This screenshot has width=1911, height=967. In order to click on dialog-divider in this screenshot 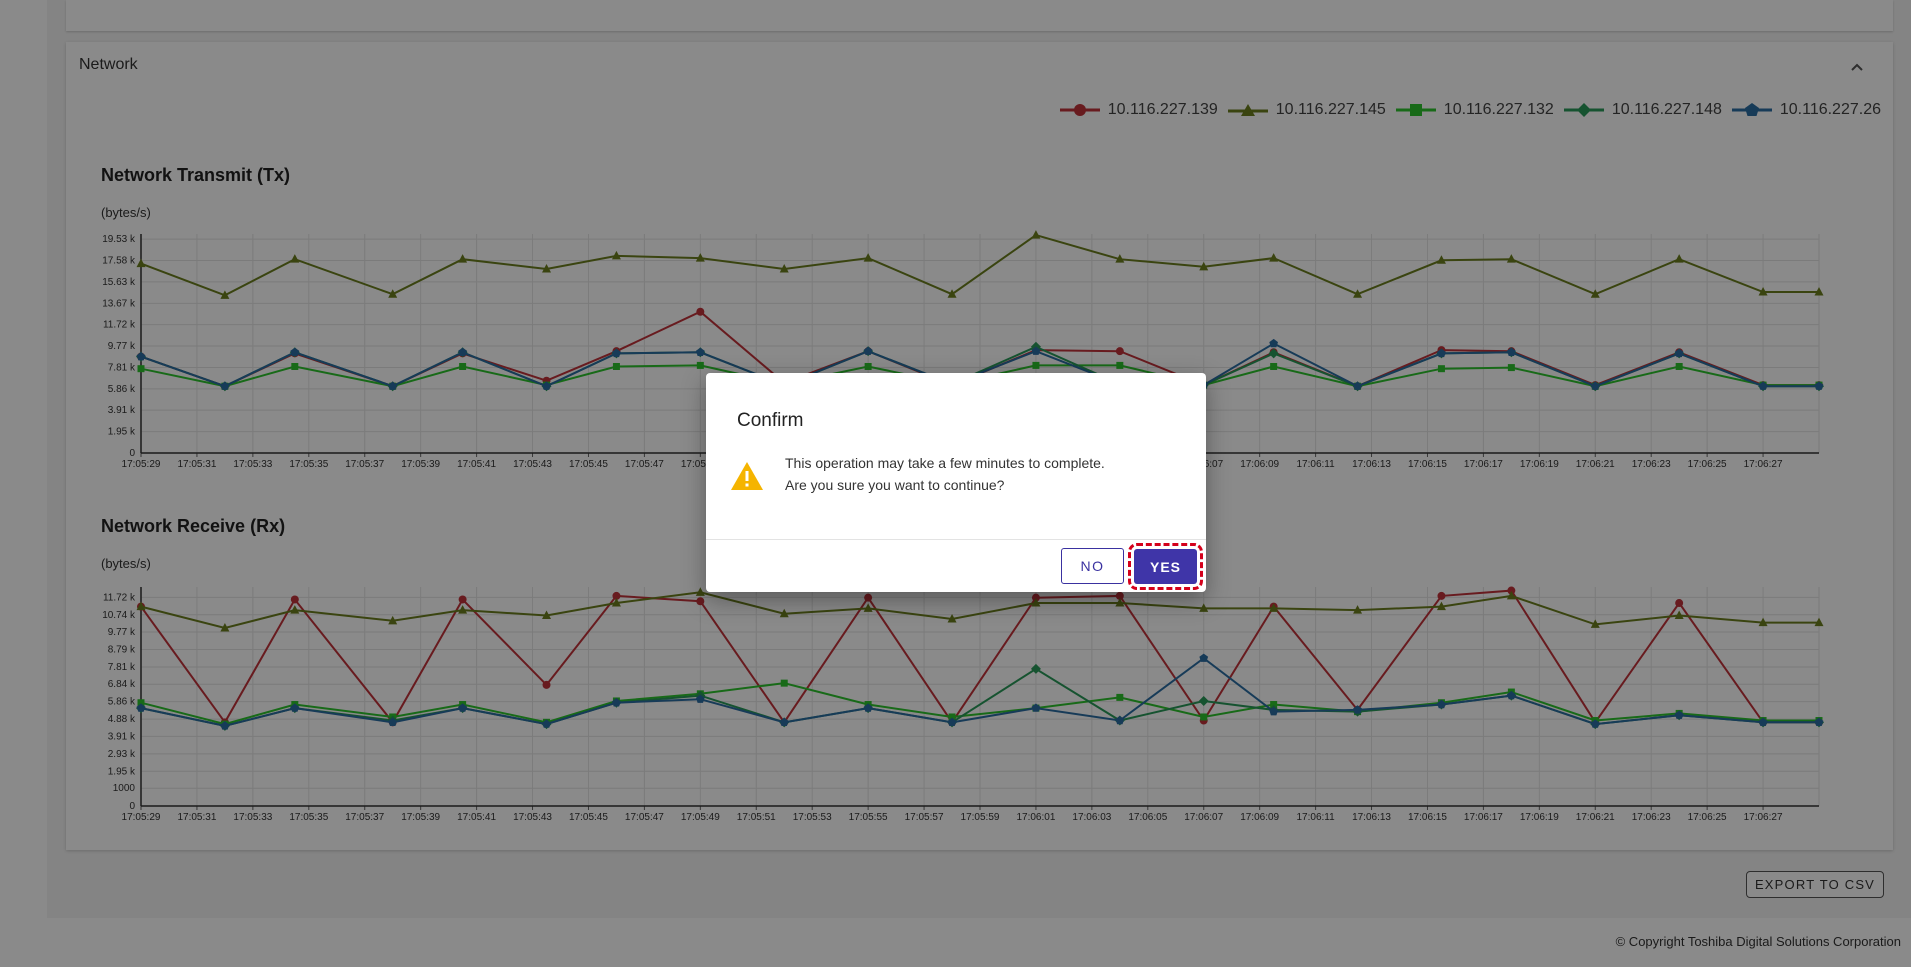, I will do `click(956, 539)`.